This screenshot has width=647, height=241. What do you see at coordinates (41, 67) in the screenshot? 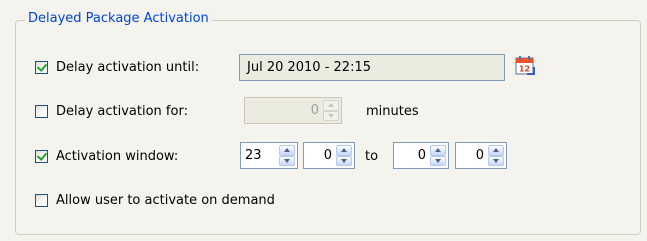
I see `delay-until-checkbox` at bounding box center [41, 67].